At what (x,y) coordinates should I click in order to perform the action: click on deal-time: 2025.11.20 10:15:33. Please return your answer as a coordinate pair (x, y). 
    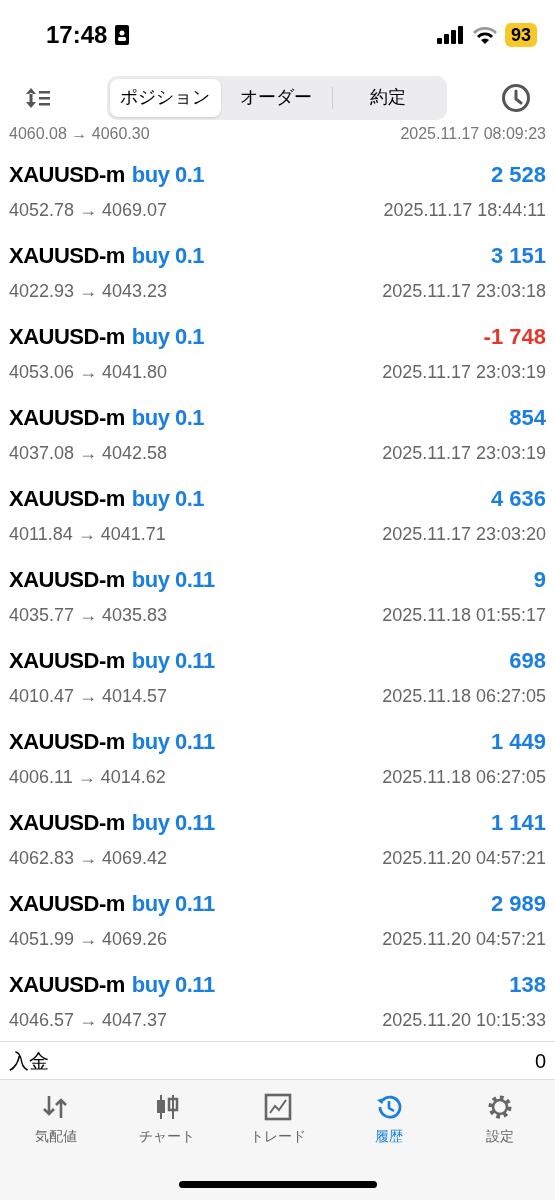
    Looking at the image, I should click on (464, 1020).